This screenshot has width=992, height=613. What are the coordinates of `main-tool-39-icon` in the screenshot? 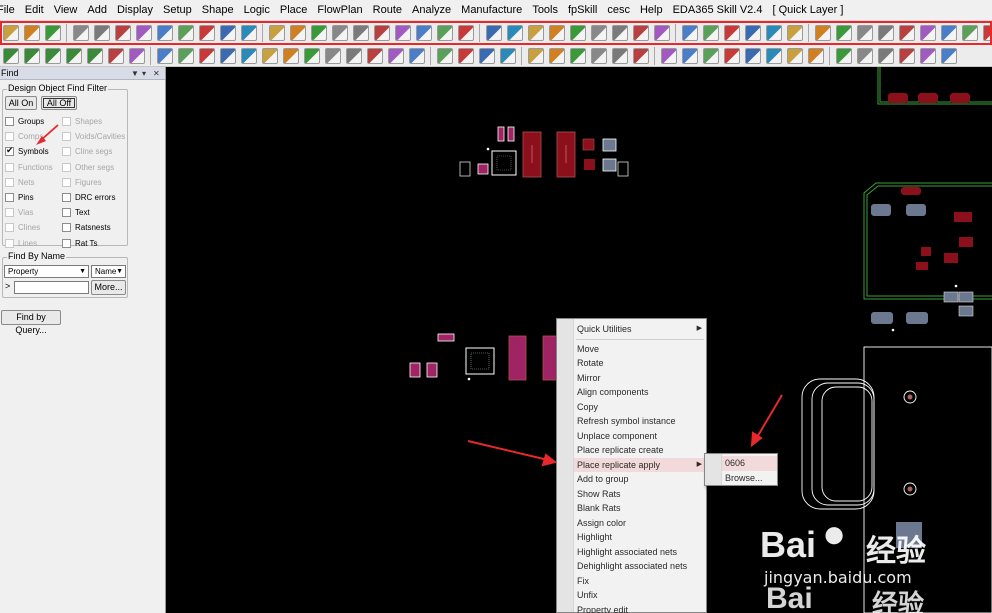 It's located at (843, 32).